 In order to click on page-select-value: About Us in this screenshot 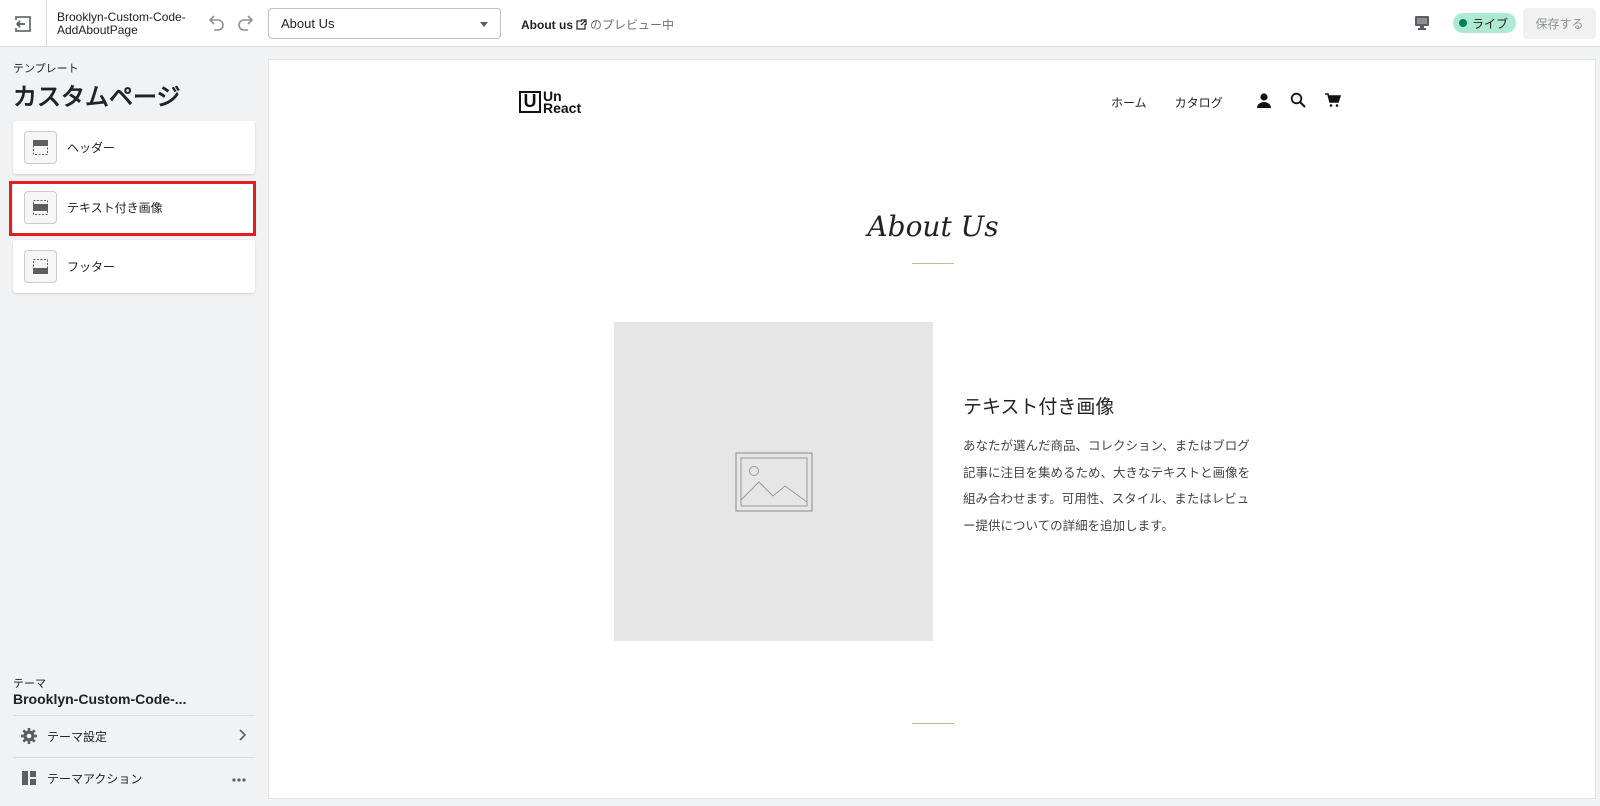, I will do `click(308, 23)`.